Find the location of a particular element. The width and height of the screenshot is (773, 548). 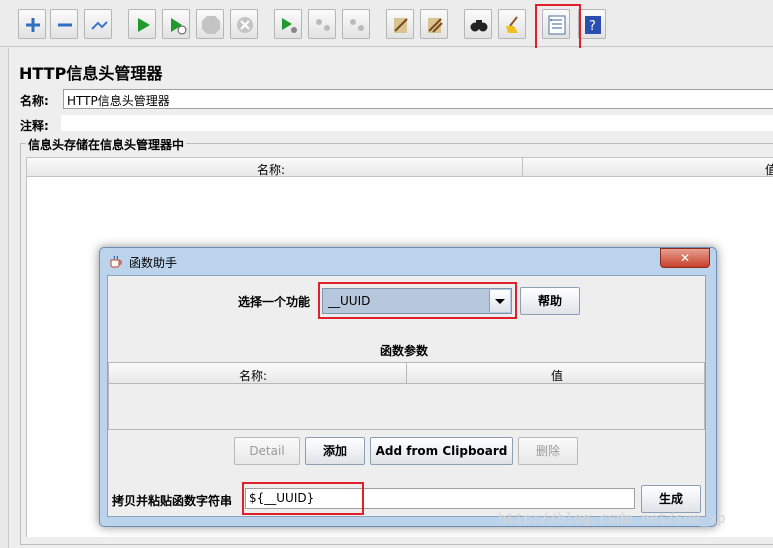

dialog-title: 函数助手 is located at coordinates (153, 263).